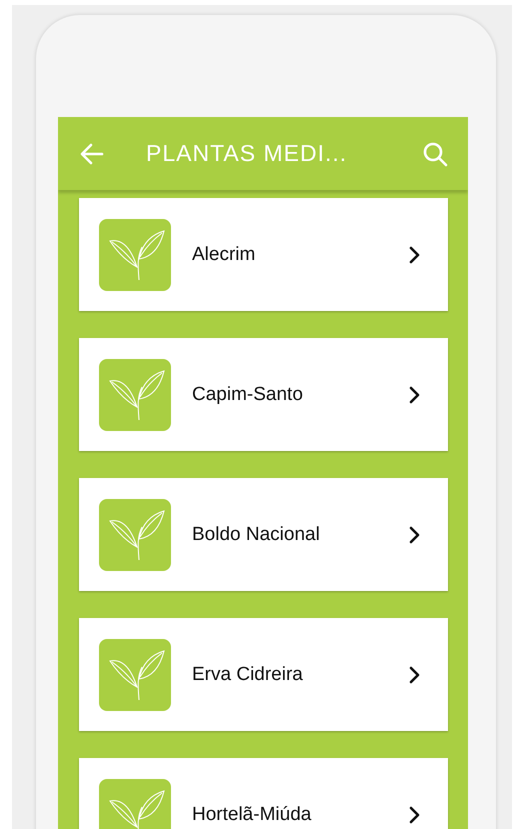 This screenshot has width=514, height=829. I want to click on plant-list-item: Erva Cidreira, so click(263, 674).